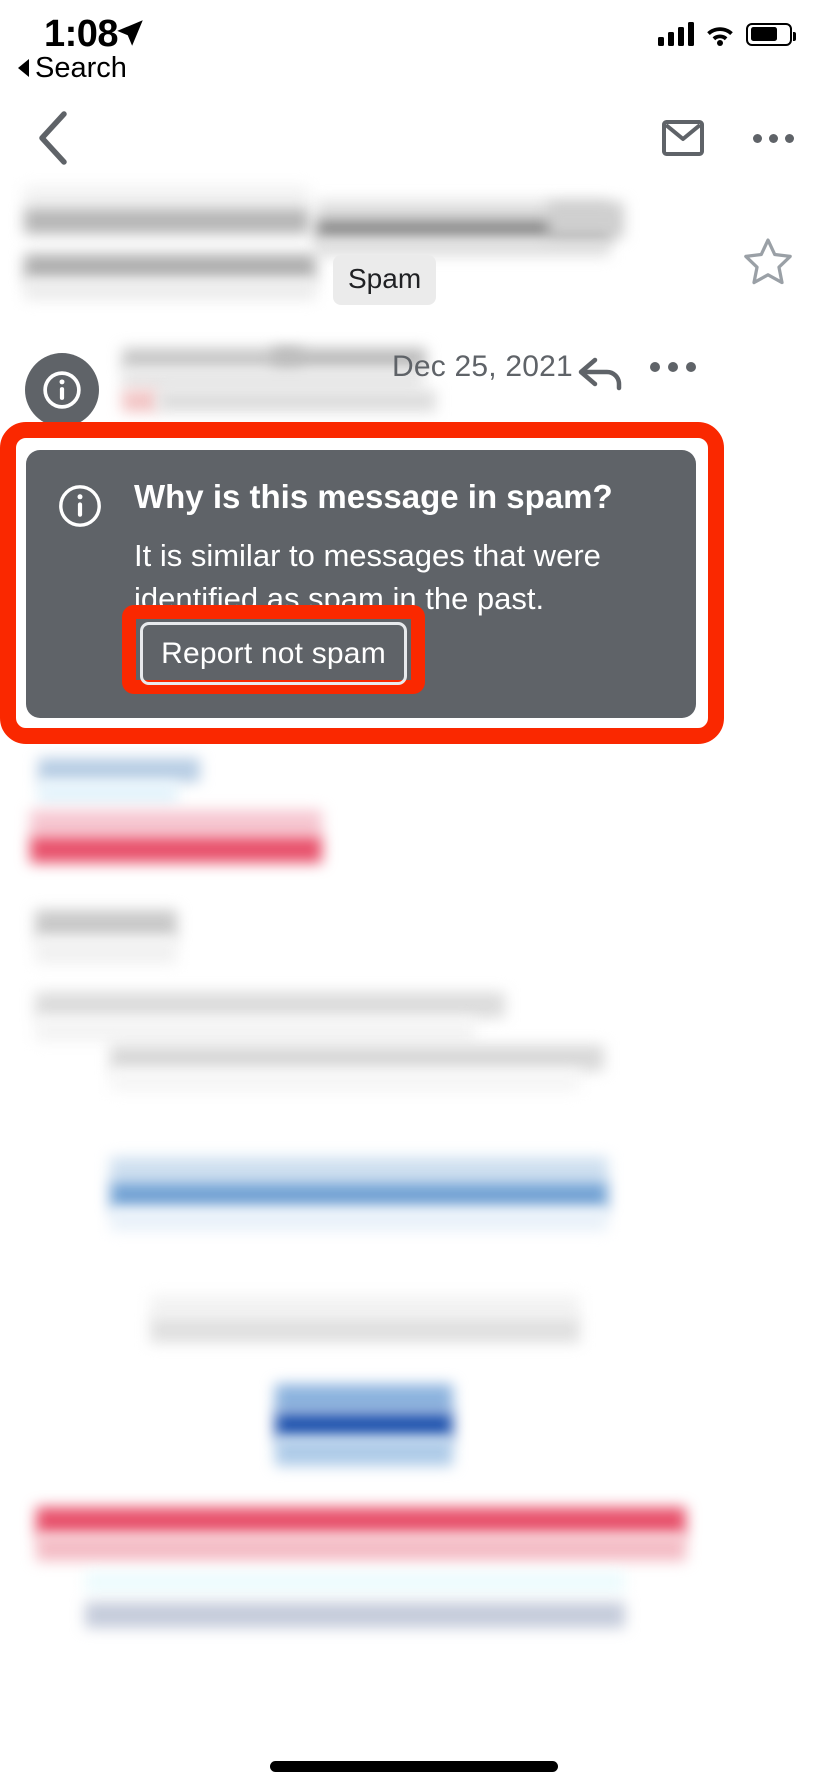 This screenshot has height=1792, width=828. What do you see at coordinates (482, 366) in the screenshot?
I see `message-date: Dec 25, 2021` at bounding box center [482, 366].